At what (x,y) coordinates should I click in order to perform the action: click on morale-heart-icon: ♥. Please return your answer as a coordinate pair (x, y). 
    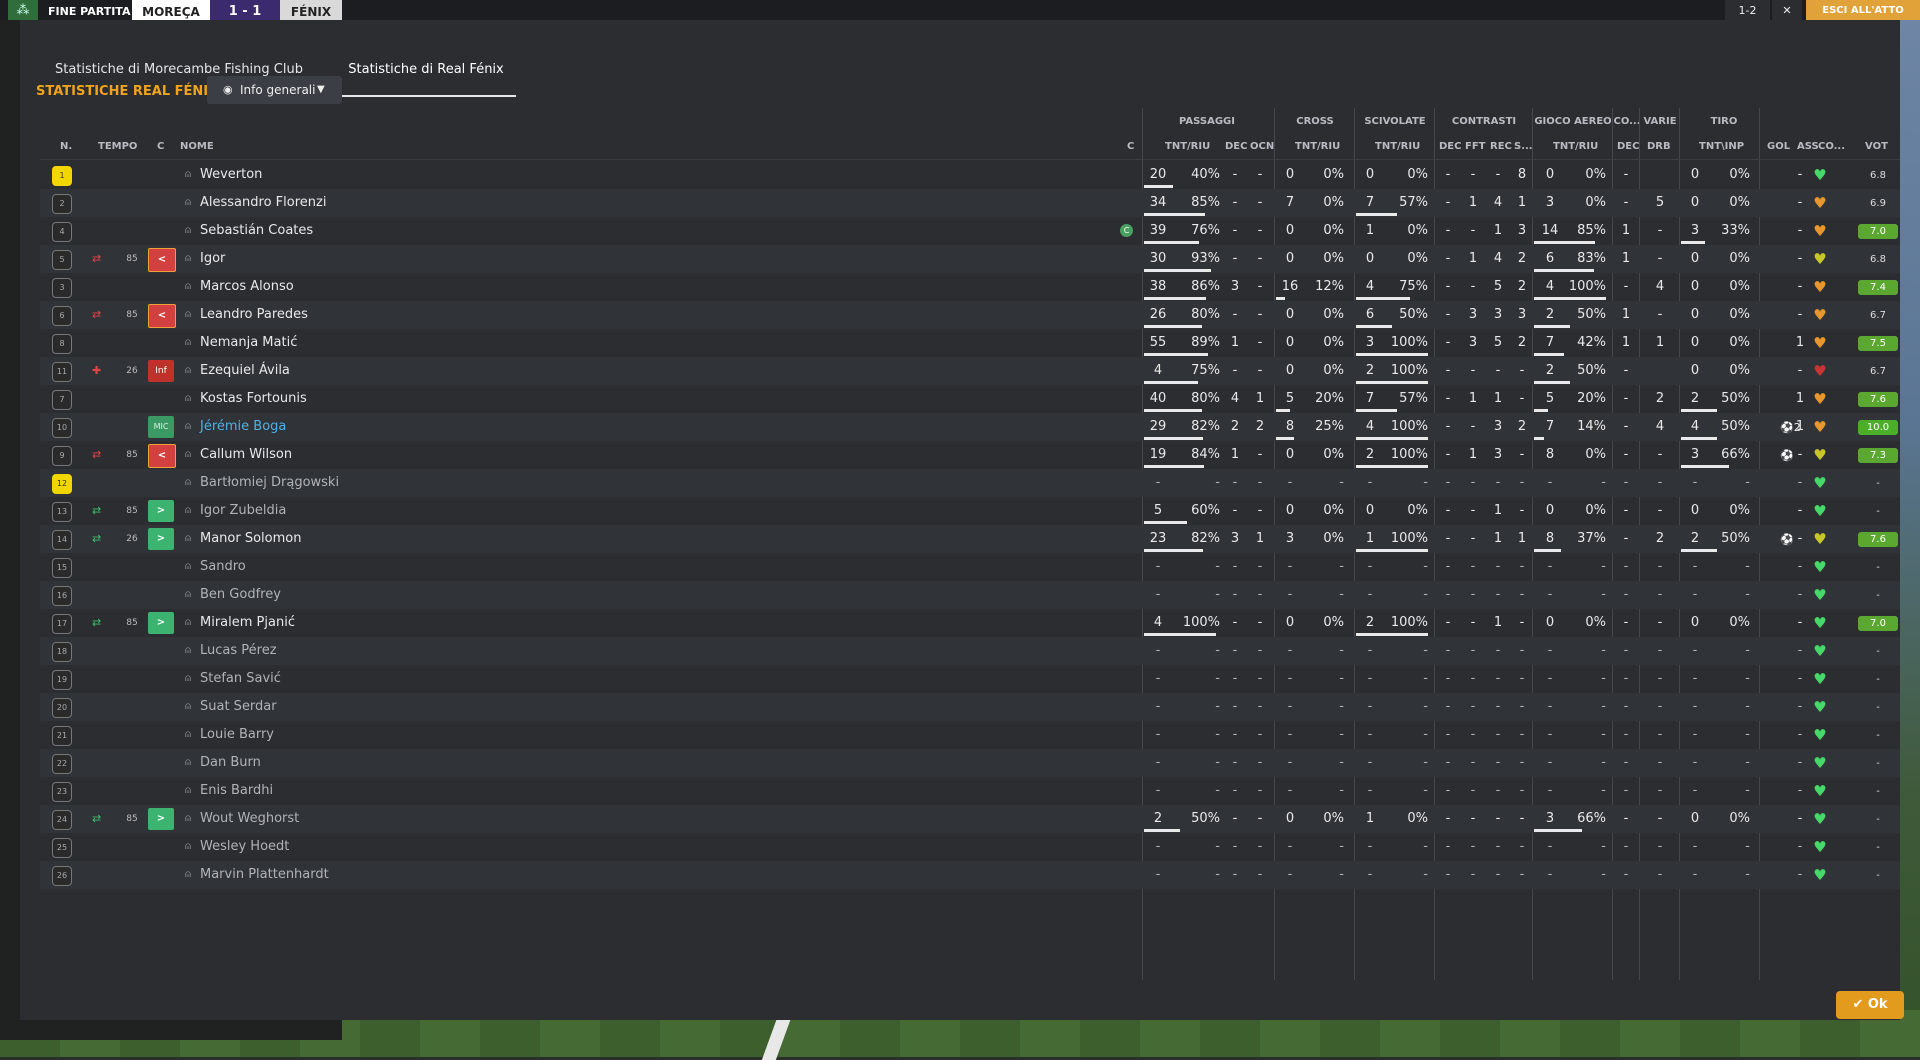
    Looking at the image, I should click on (1820, 343).